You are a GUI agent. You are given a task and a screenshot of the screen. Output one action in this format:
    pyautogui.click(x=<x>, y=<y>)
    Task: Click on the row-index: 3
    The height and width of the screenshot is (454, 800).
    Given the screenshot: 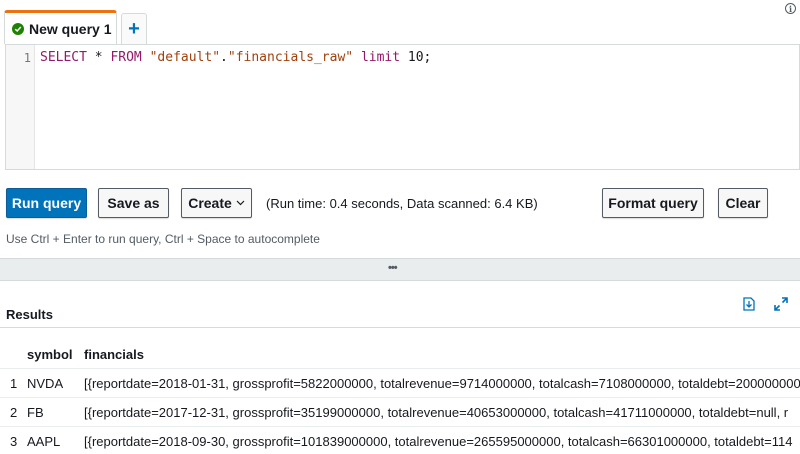 What is the action you would take?
    pyautogui.click(x=14, y=441)
    